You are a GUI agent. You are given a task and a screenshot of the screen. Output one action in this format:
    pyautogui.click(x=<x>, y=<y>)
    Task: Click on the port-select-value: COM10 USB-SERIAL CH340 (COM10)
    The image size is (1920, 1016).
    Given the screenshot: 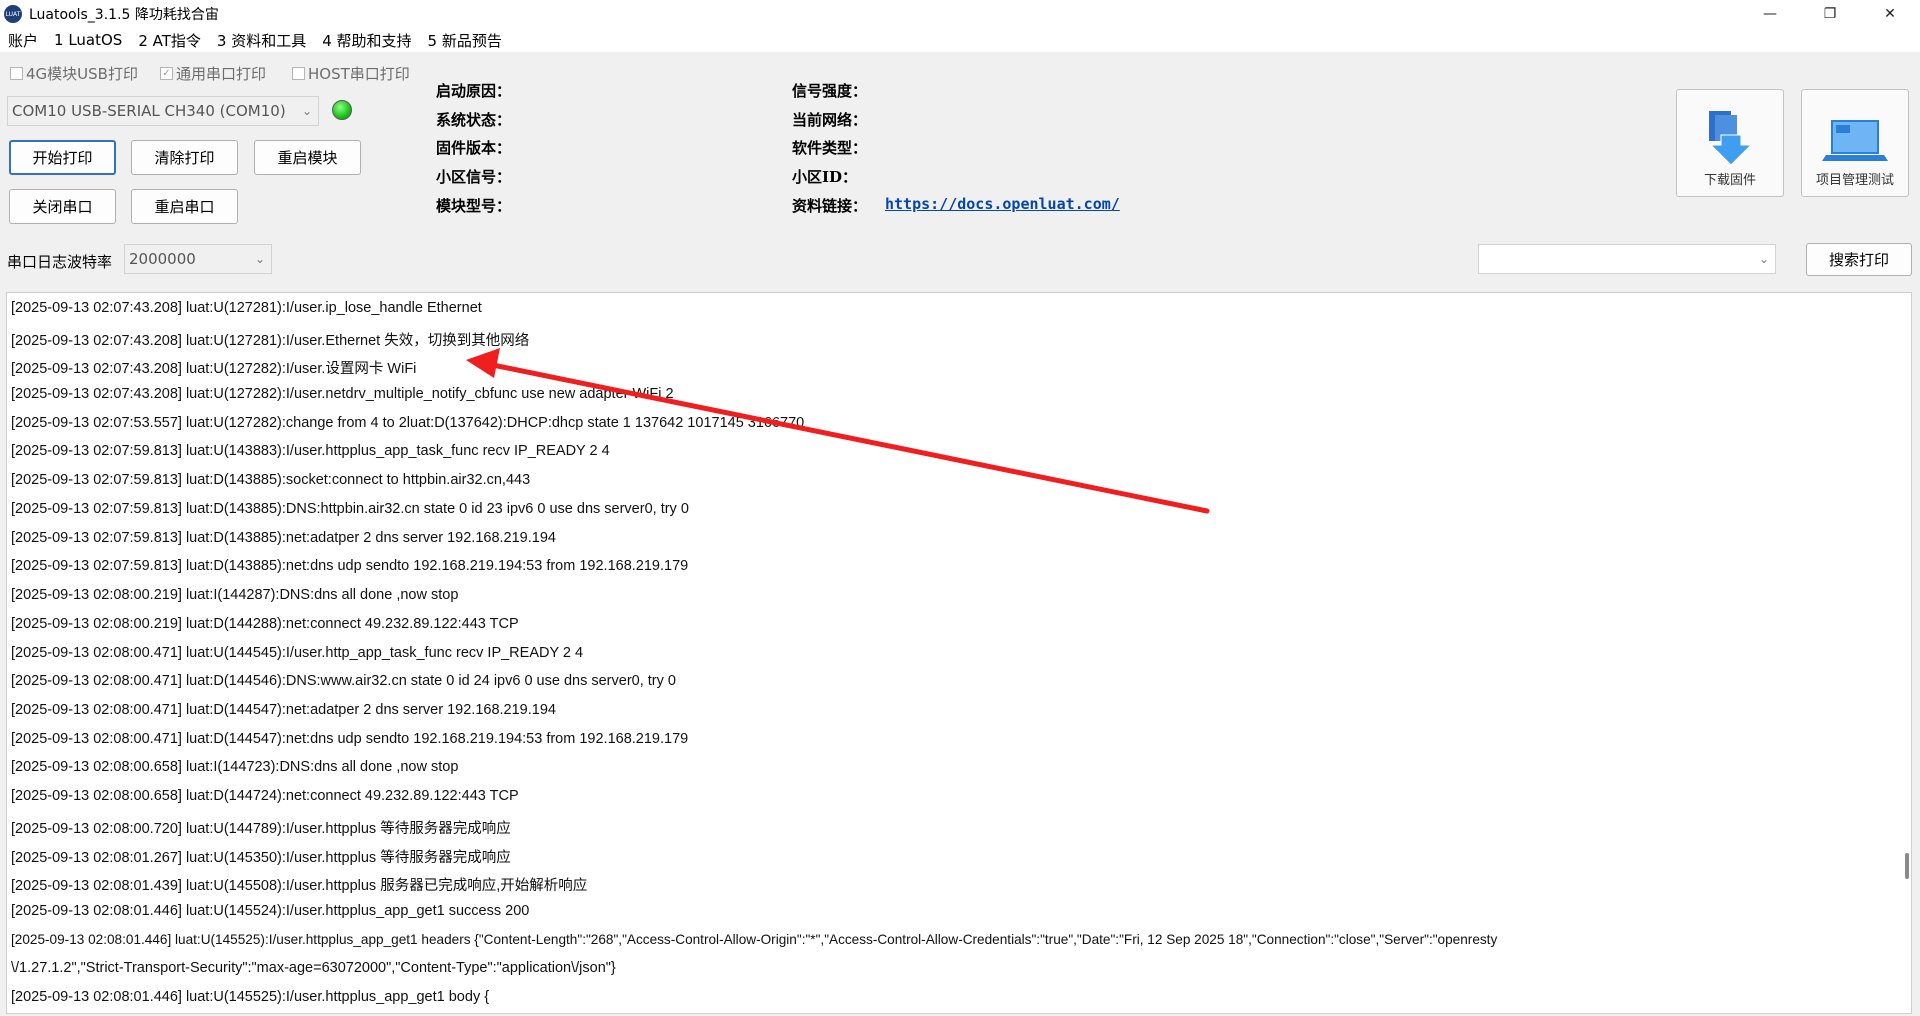 What is the action you would take?
    pyautogui.click(x=149, y=111)
    